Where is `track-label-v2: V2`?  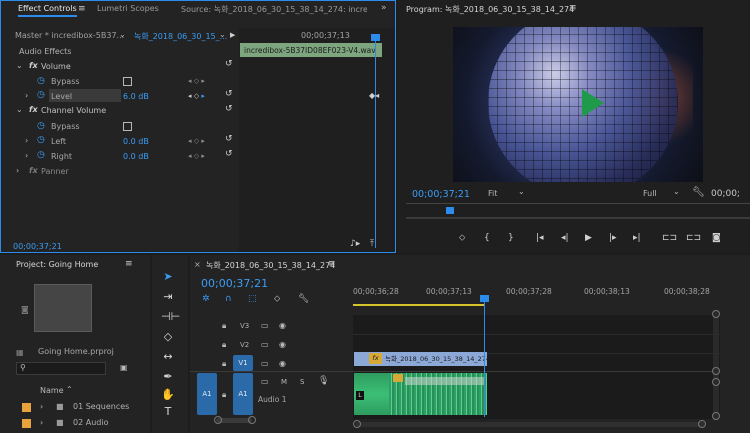
track-label-v2: V2 is located at coordinates (244, 345).